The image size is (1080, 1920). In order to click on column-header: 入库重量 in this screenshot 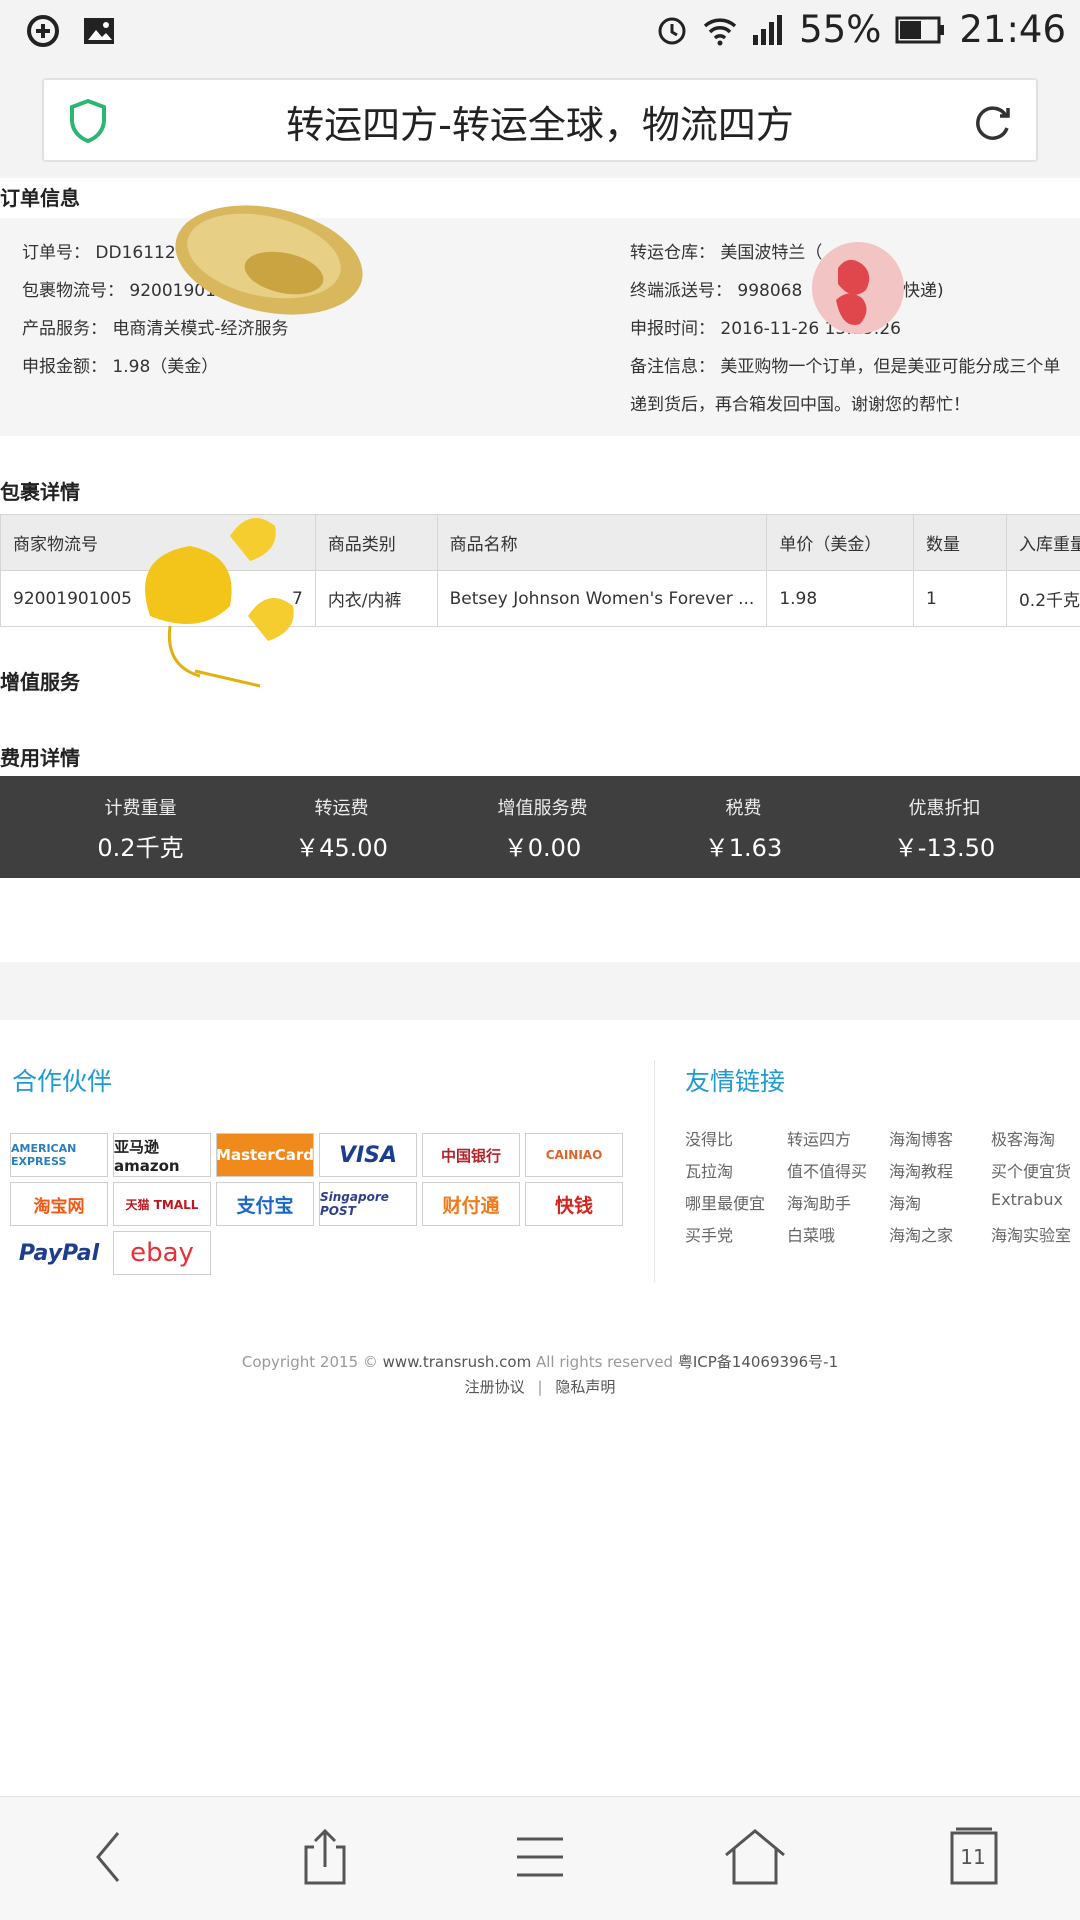, I will do `click(1042, 542)`.